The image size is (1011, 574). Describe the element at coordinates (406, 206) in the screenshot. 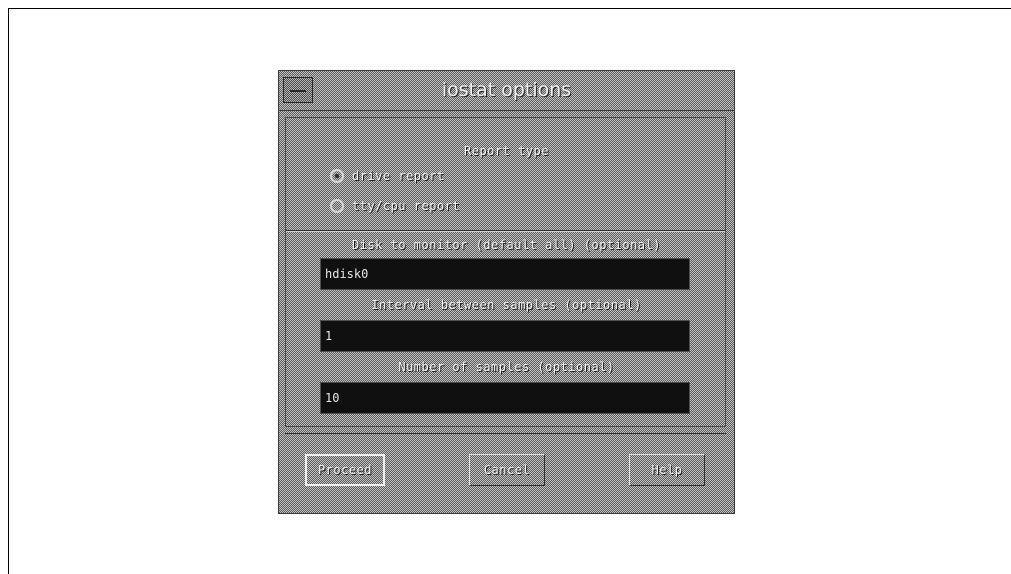

I see `radio-tty-cpu-report-label: tty/cpu report` at that location.